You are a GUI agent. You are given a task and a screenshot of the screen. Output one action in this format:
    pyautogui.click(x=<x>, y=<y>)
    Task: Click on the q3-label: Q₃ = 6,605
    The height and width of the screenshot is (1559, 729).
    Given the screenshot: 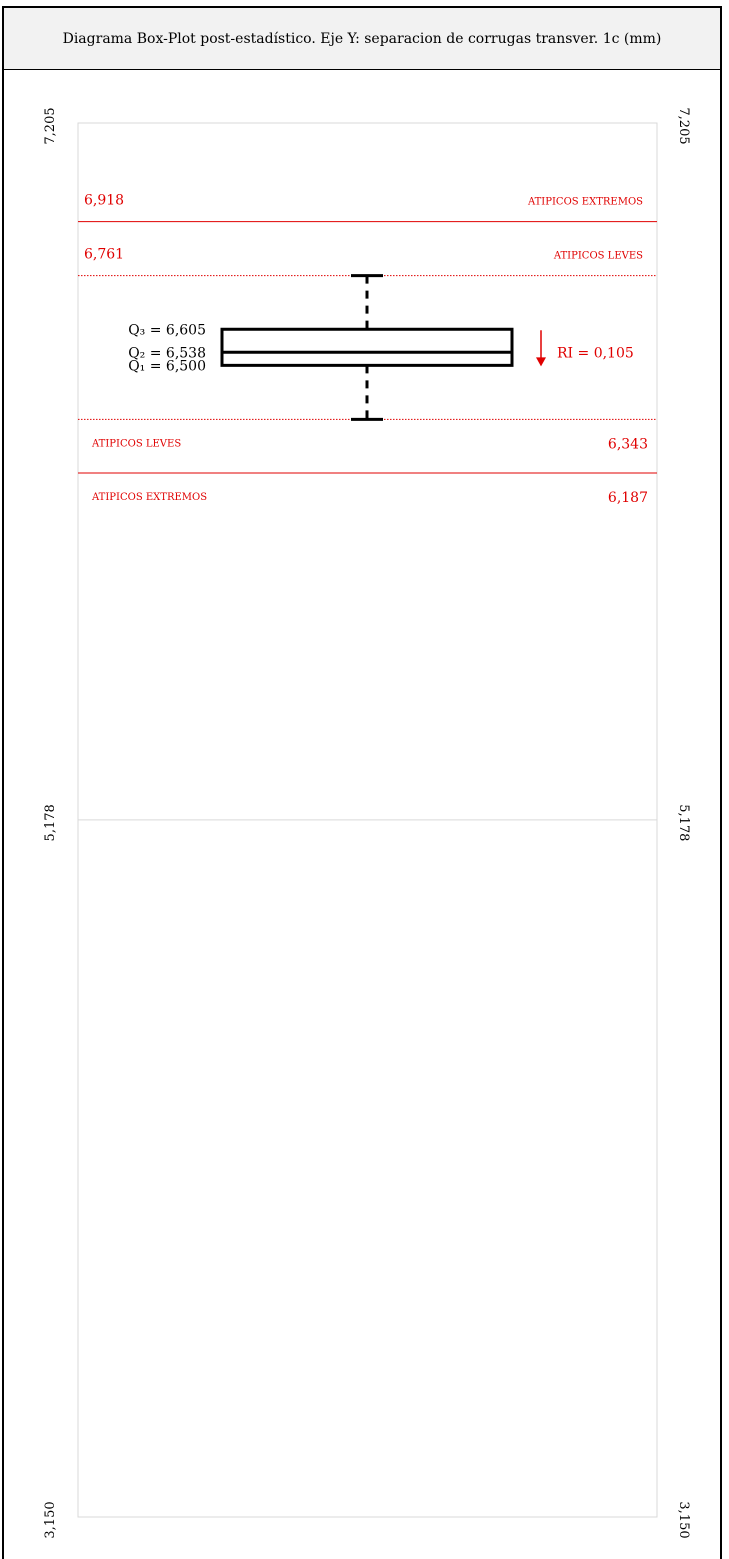 What is the action you would take?
    pyautogui.click(x=167, y=330)
    